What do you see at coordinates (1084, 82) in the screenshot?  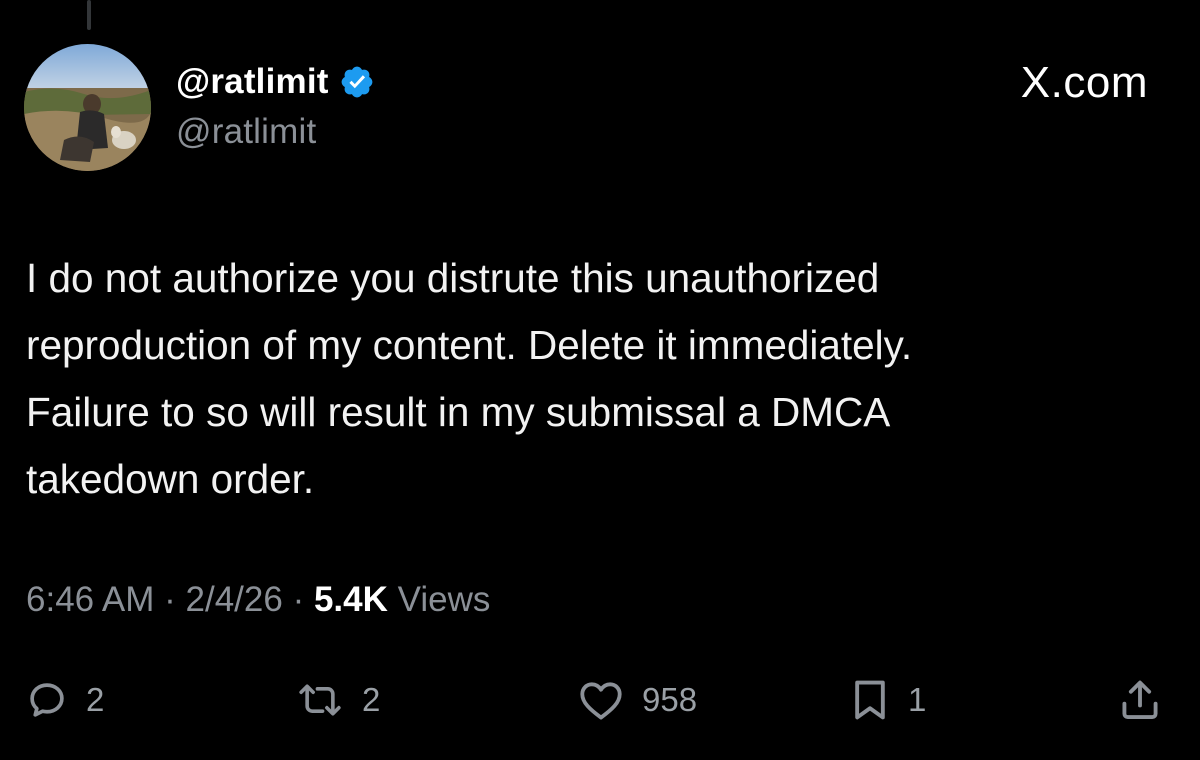 I see `brand-logo-text: X.com` at bounding box center [1084, 82].